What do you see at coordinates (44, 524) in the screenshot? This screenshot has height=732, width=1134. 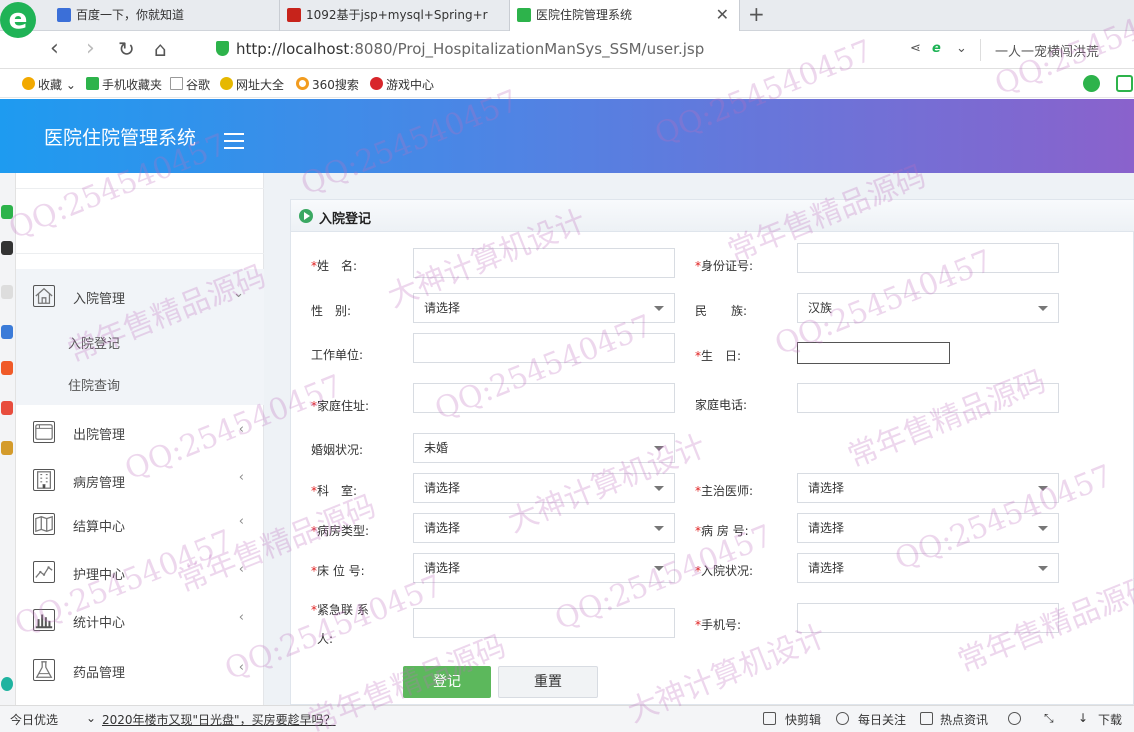 I see `map-icon` at bounding box center [44, 524].